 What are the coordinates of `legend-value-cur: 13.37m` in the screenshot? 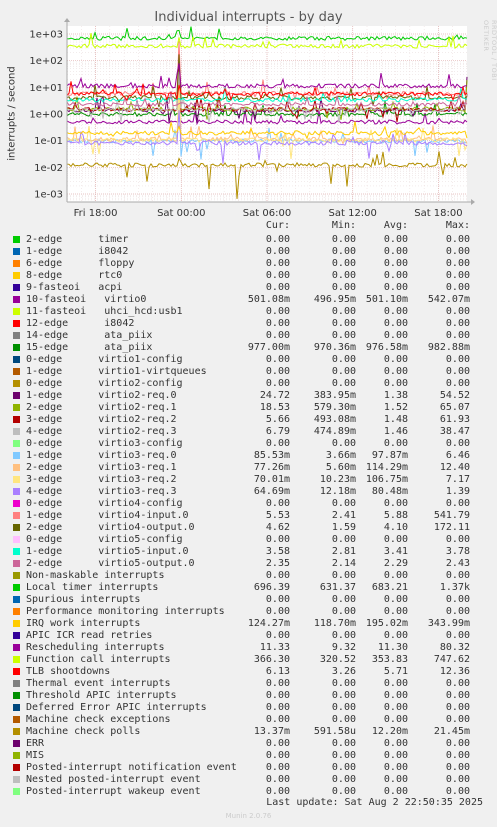 It's located at (271, 731).